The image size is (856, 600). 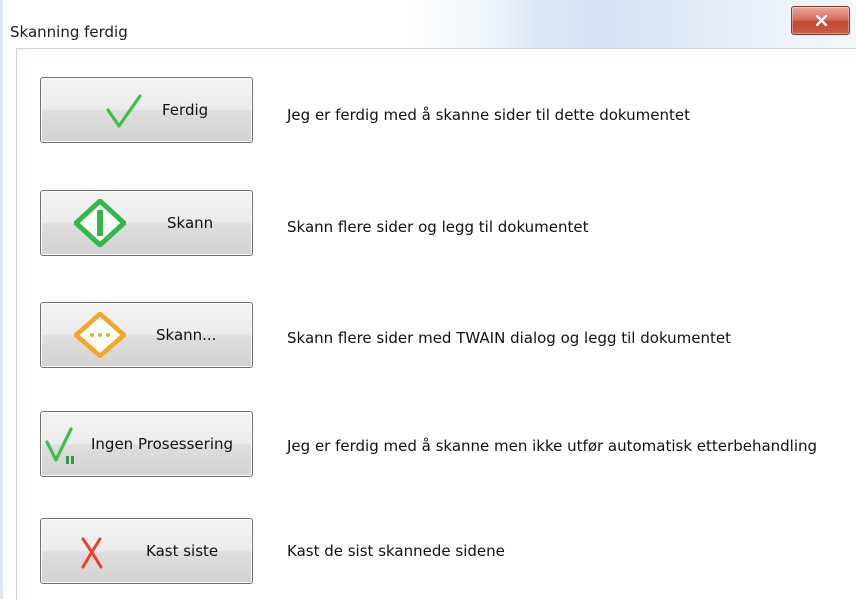 I want to click on close-icon, so click(x=821, y=20).